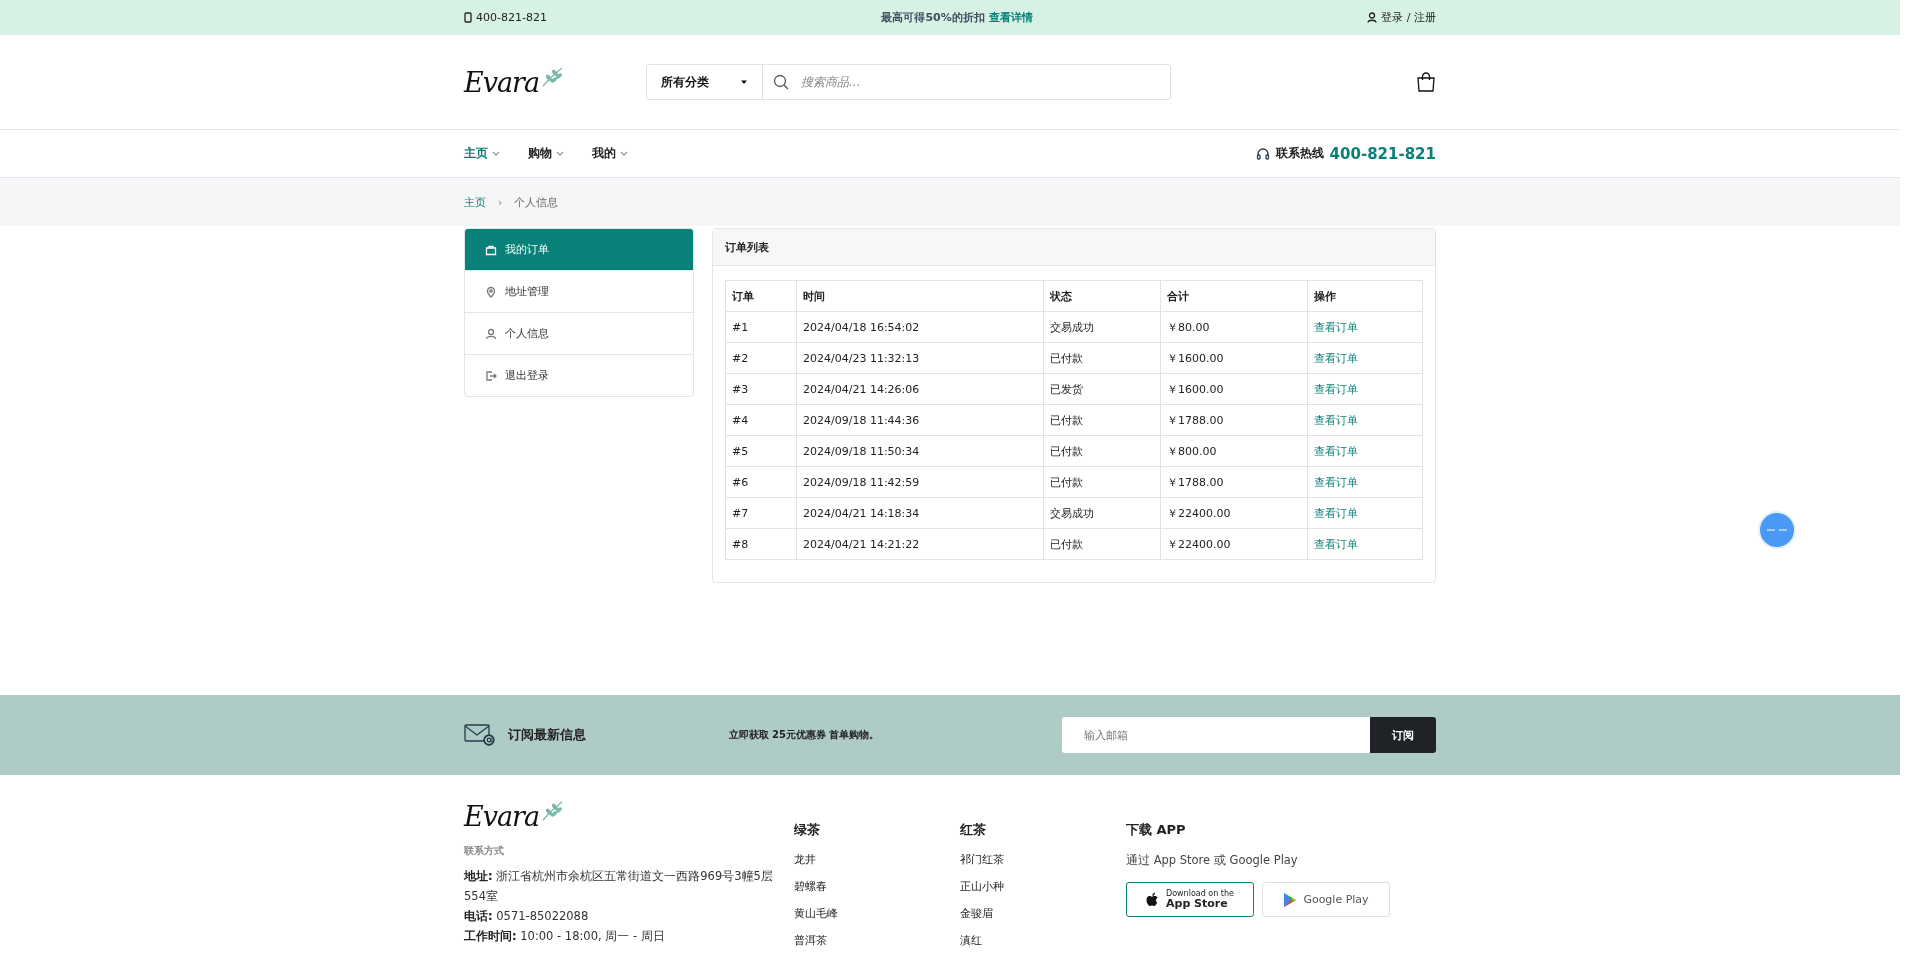 This screenshot has height=962, width=1912. What do you see at coordinates (579, 334) in the screenshot?
I see `account-menu-item: 个人信息` at bounding box center [579, 334].